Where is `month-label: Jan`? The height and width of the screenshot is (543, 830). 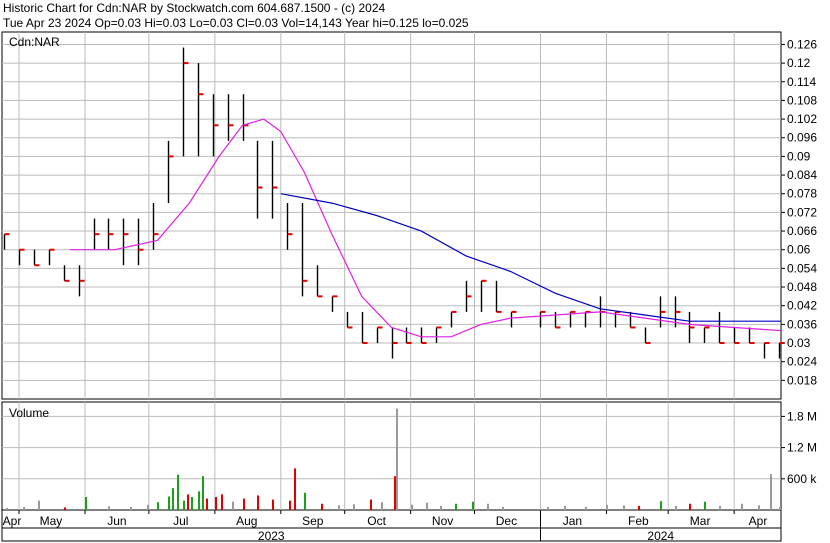 month-label: Jan is located at coordinates (572, 521).